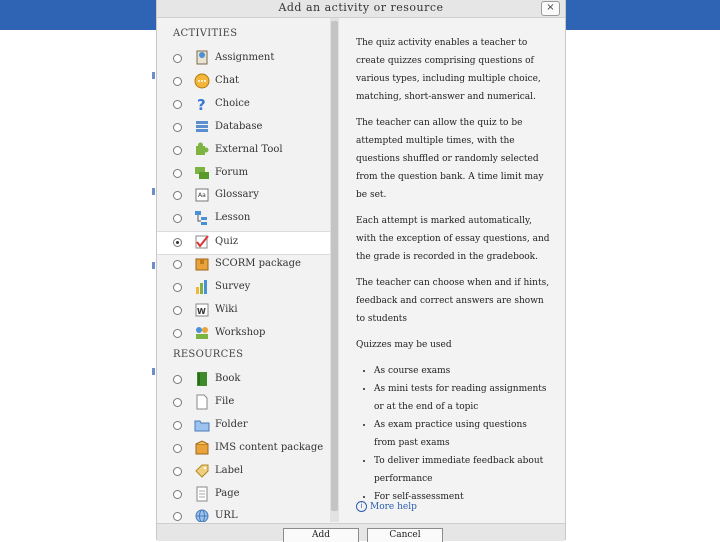 Image resolution: width=720 pixels, height=542 pixels. I want to click on module-option-workshop: Workshop, so click(242, 334).